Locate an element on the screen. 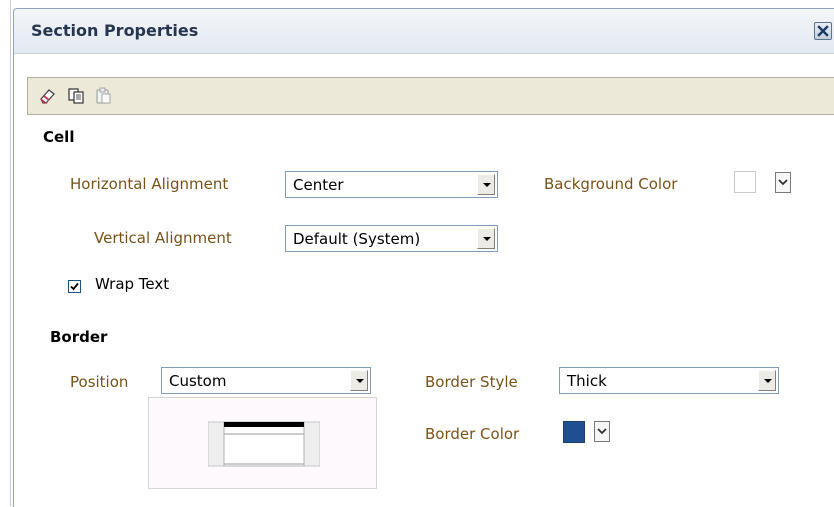 Image resolution: width=834 pixels, height=507 pixels. border-heading: Border is located at coordinates (79, 337).